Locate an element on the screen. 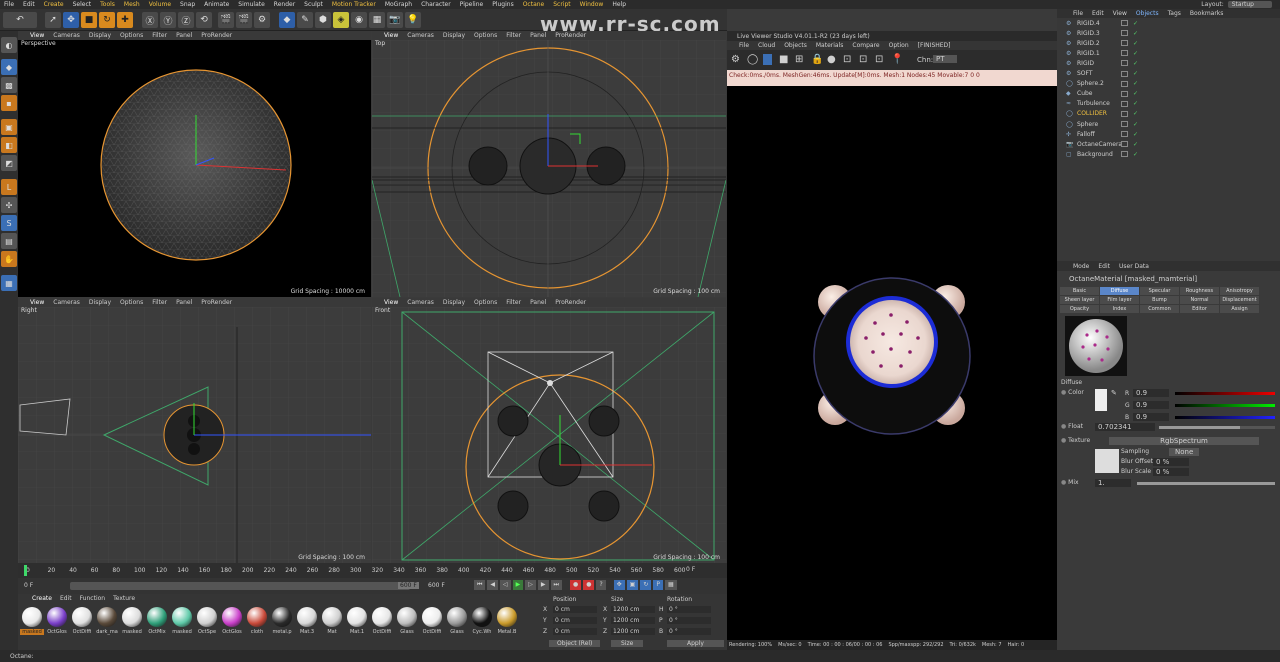 Image resolution: width=1280 pixels, height=662 pixels. settings-icon: ⚙ is located at coordinates (735, 59).